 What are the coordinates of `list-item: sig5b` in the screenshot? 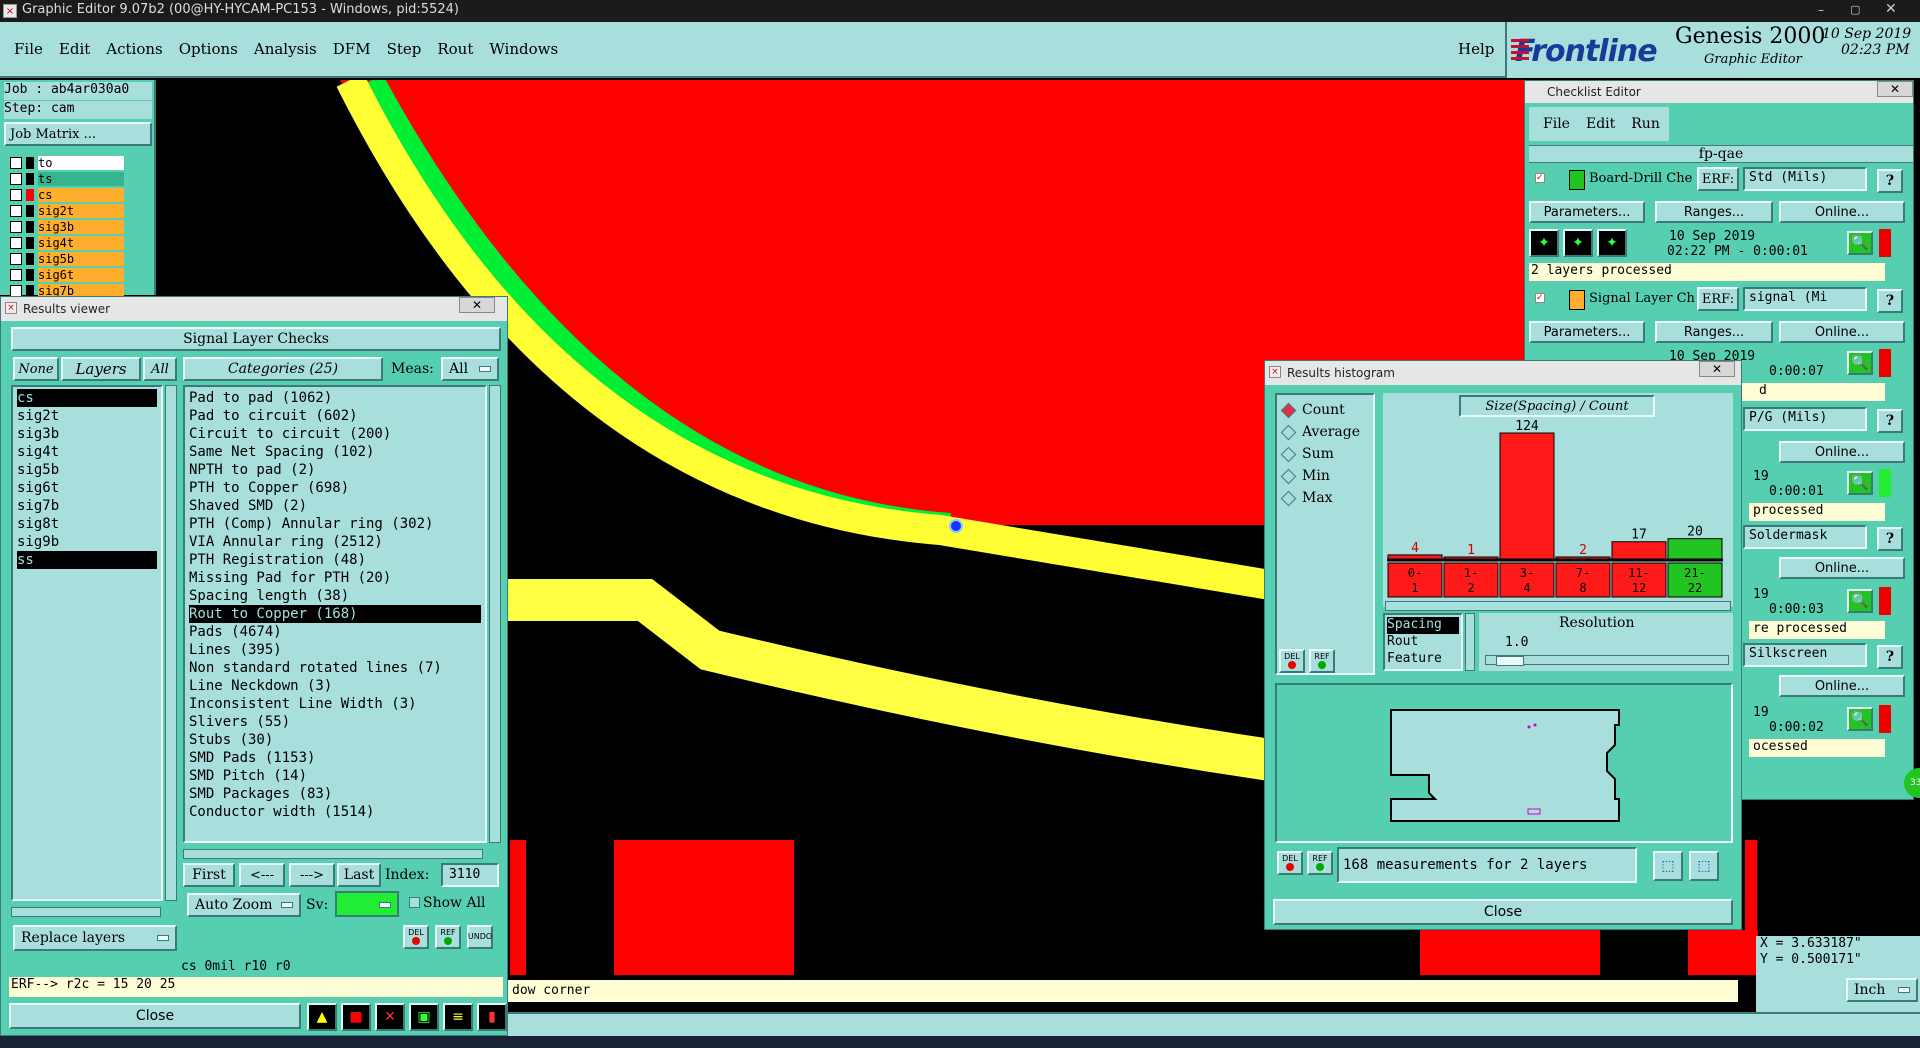 It's located at (87, 470).